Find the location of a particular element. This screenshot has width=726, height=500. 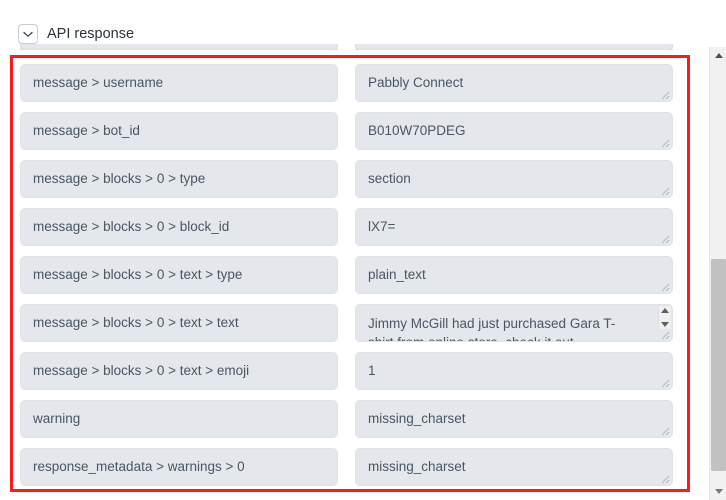

field-key-input: message > blocks > 0 > text > type is located at coordinates (179, 275).